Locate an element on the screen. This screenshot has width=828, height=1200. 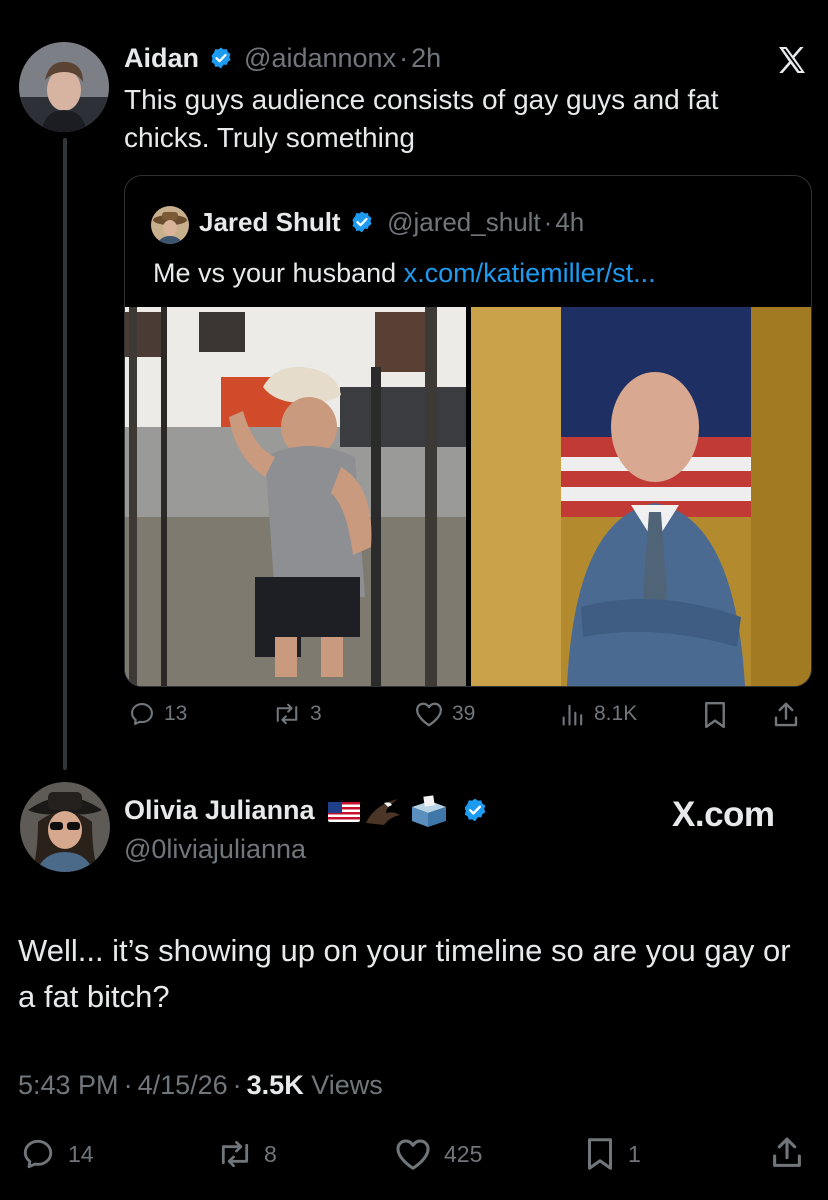
main-like-button: 425 is located at coordinates (438, 1154).